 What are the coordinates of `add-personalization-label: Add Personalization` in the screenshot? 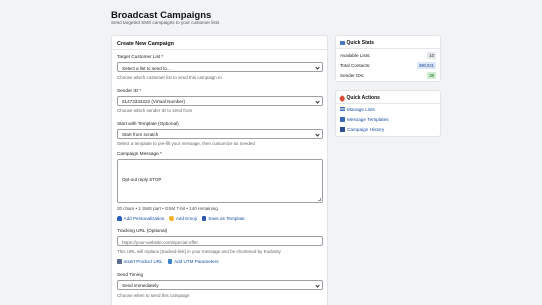 It's located at (144, 218).